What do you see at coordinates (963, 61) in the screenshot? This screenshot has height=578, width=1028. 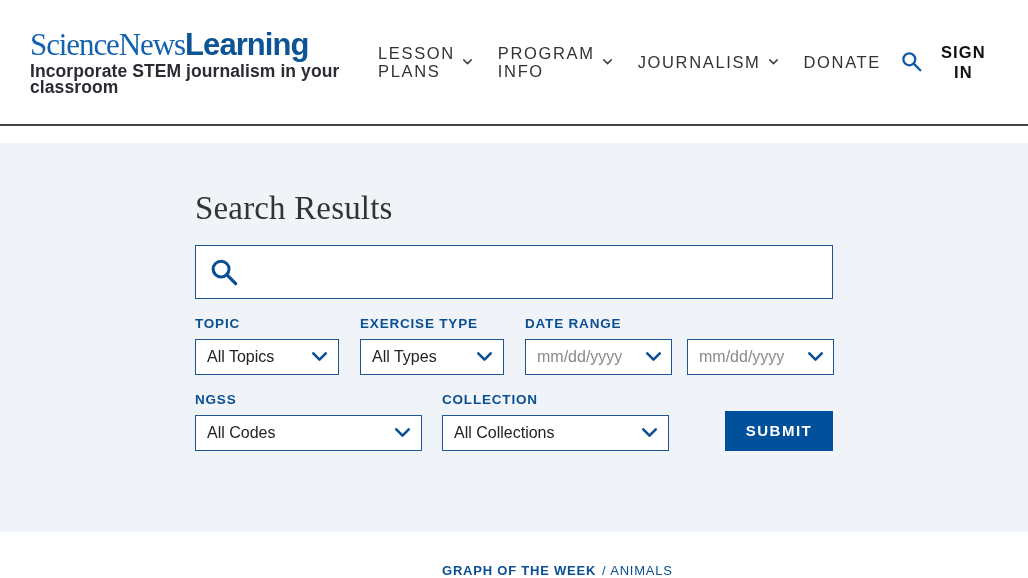 I see `sign-in-link: SIGN IN` at bounding box center [963, 61].